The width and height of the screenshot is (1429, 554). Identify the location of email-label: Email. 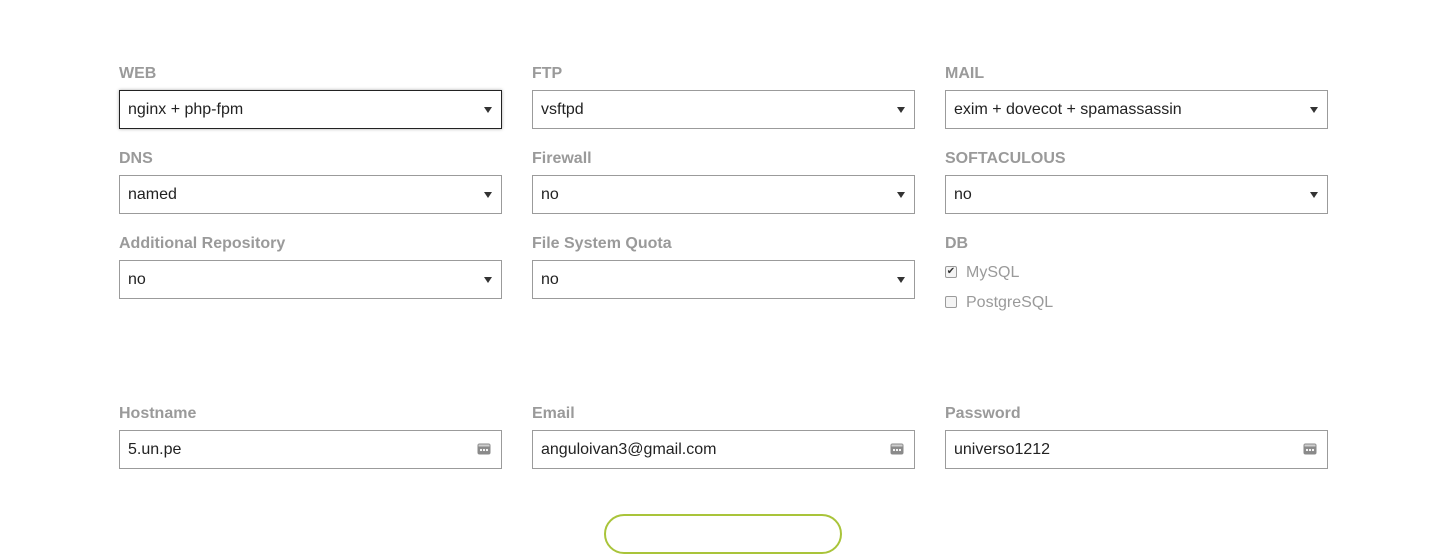
(553, 413).